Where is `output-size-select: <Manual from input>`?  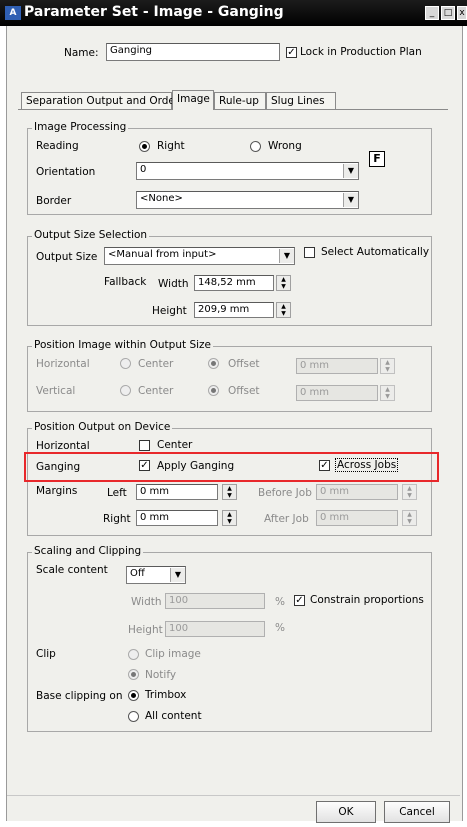 output-size-select: <Manual from input> is located at coordinates (199, 256).